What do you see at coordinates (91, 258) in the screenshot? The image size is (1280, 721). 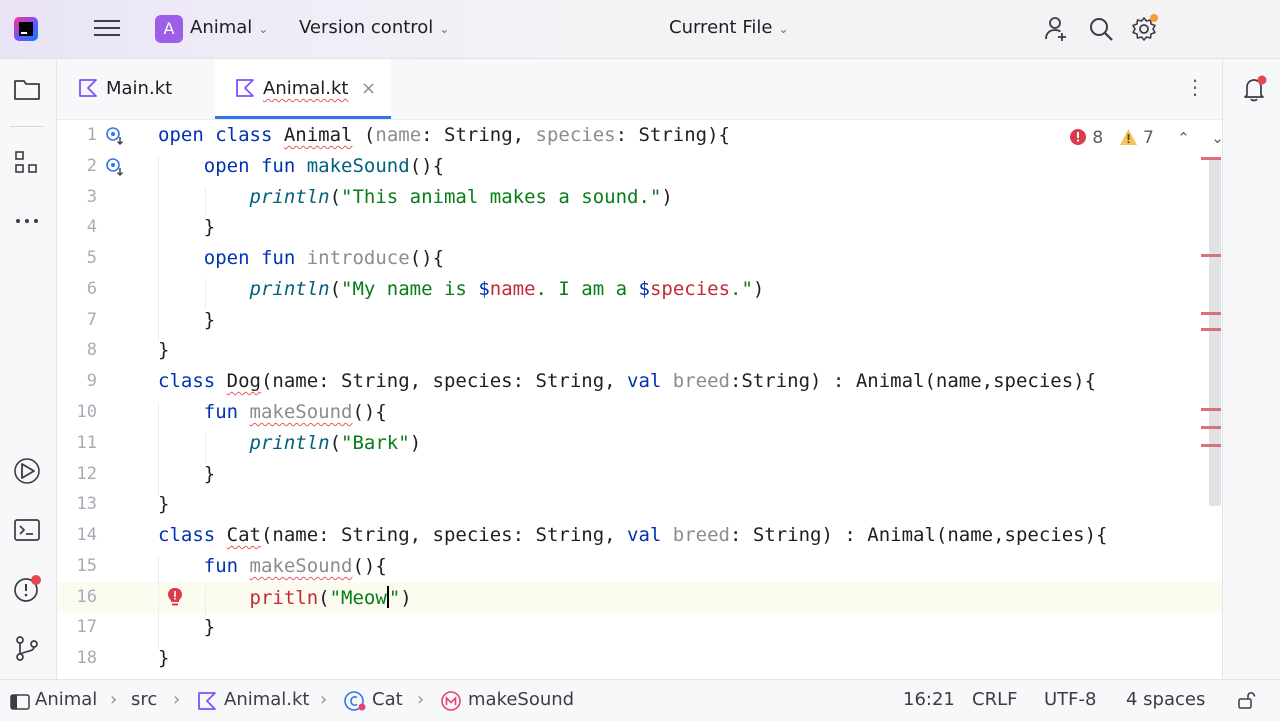 I see `line-number: 5` at bounding box center [91, 258].